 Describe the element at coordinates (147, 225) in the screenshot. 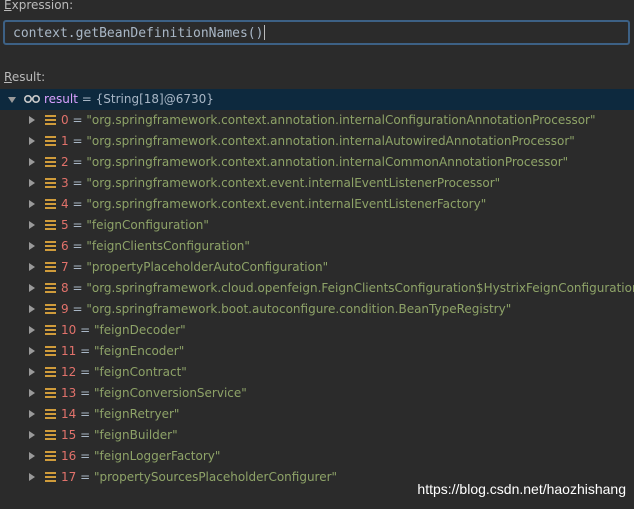

I see `item-value: "feignConfiguration"` at that location.